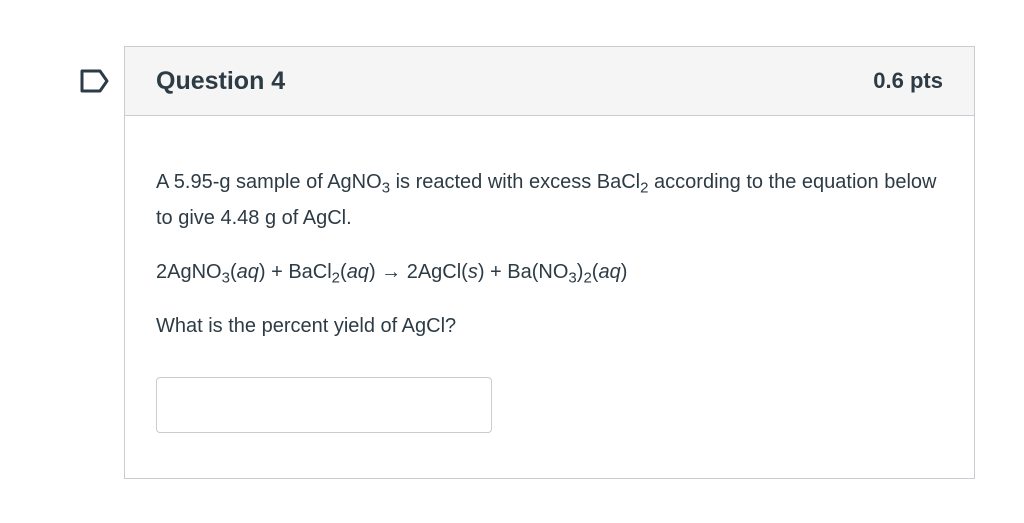 The width and height of the screenshot is (1024, 523). I want to click on question-prompt: What is the percent yield of AgCl?, so click(306, 326).